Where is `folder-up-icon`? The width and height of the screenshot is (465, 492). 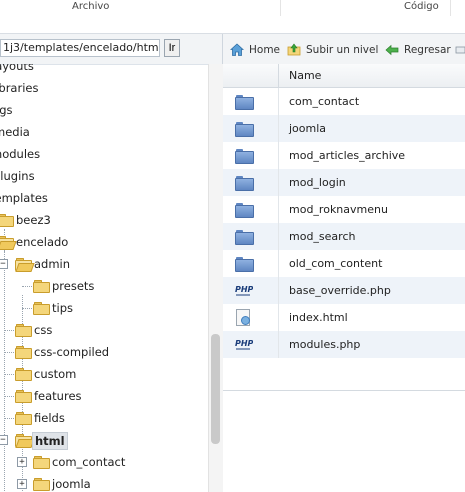
folder-up-icon is located at coordinates (294, 49).